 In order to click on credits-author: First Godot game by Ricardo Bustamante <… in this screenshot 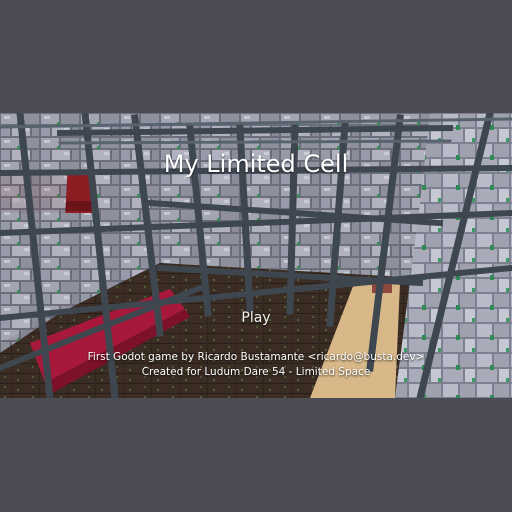, I will do `click(256, 357)`.